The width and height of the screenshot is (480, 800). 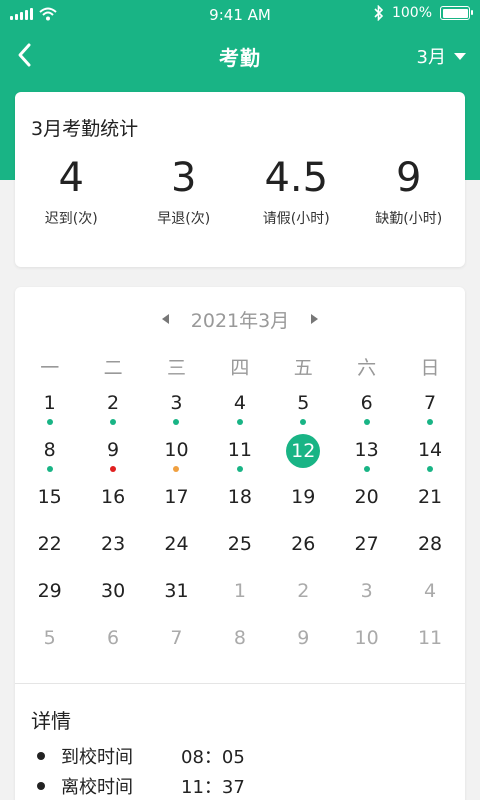 I want to click on calendar-day: 15, so click(x=49, y=504).